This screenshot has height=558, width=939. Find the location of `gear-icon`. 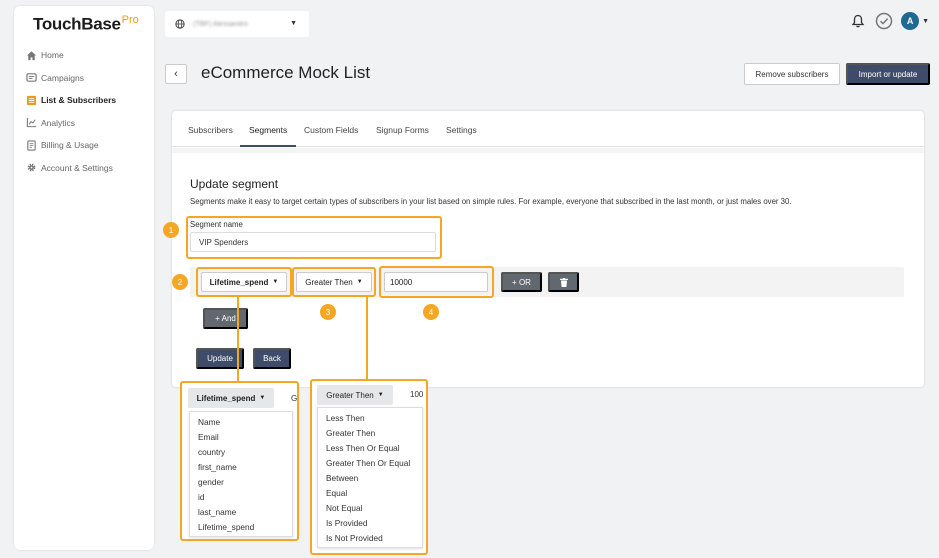

gear-icon is located at coordinates (31, 167).